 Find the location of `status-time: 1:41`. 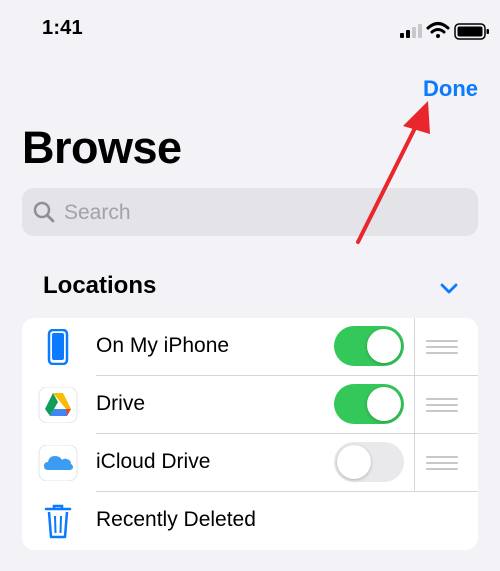

status-time: 1:41 is located at coordinates (62, 28).